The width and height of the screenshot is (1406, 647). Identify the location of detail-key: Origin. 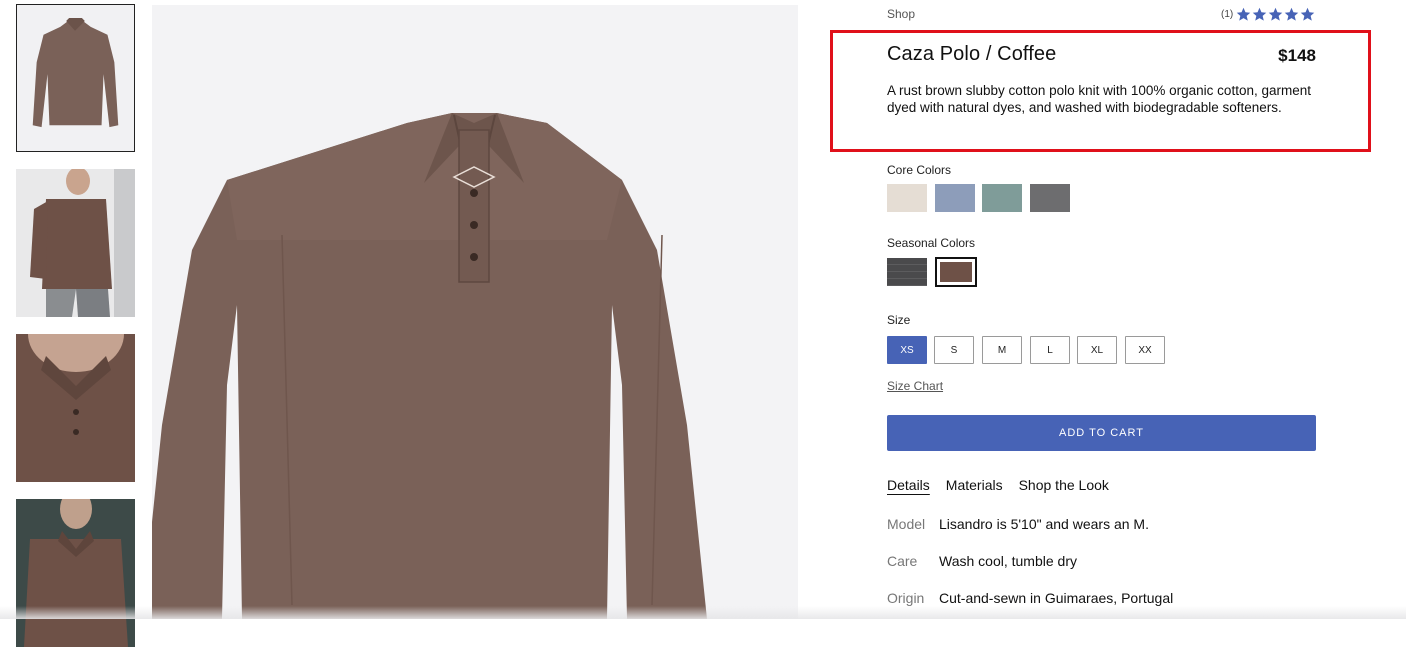
(906, 598).